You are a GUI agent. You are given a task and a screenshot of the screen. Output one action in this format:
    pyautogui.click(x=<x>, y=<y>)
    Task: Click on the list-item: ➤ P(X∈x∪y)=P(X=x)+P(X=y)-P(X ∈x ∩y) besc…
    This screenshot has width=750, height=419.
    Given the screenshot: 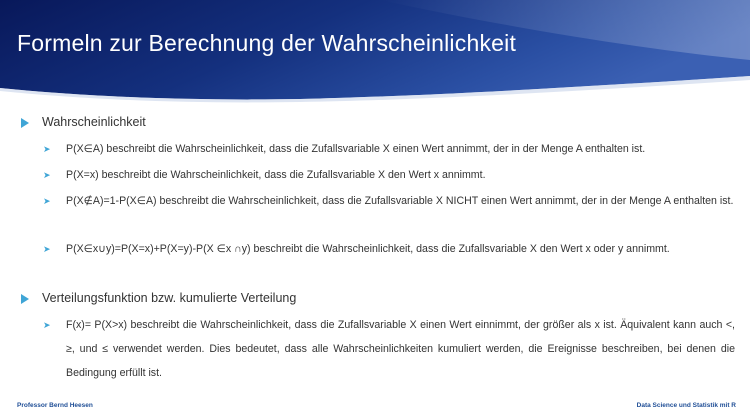 What is the action you would take?
    pyautogui.click(x=389, y=261)
    